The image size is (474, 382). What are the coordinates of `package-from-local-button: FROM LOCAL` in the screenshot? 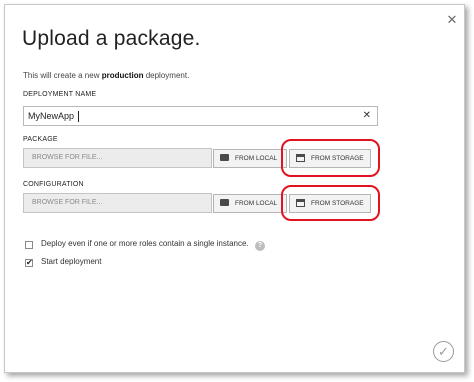 It's located at (250, 158).